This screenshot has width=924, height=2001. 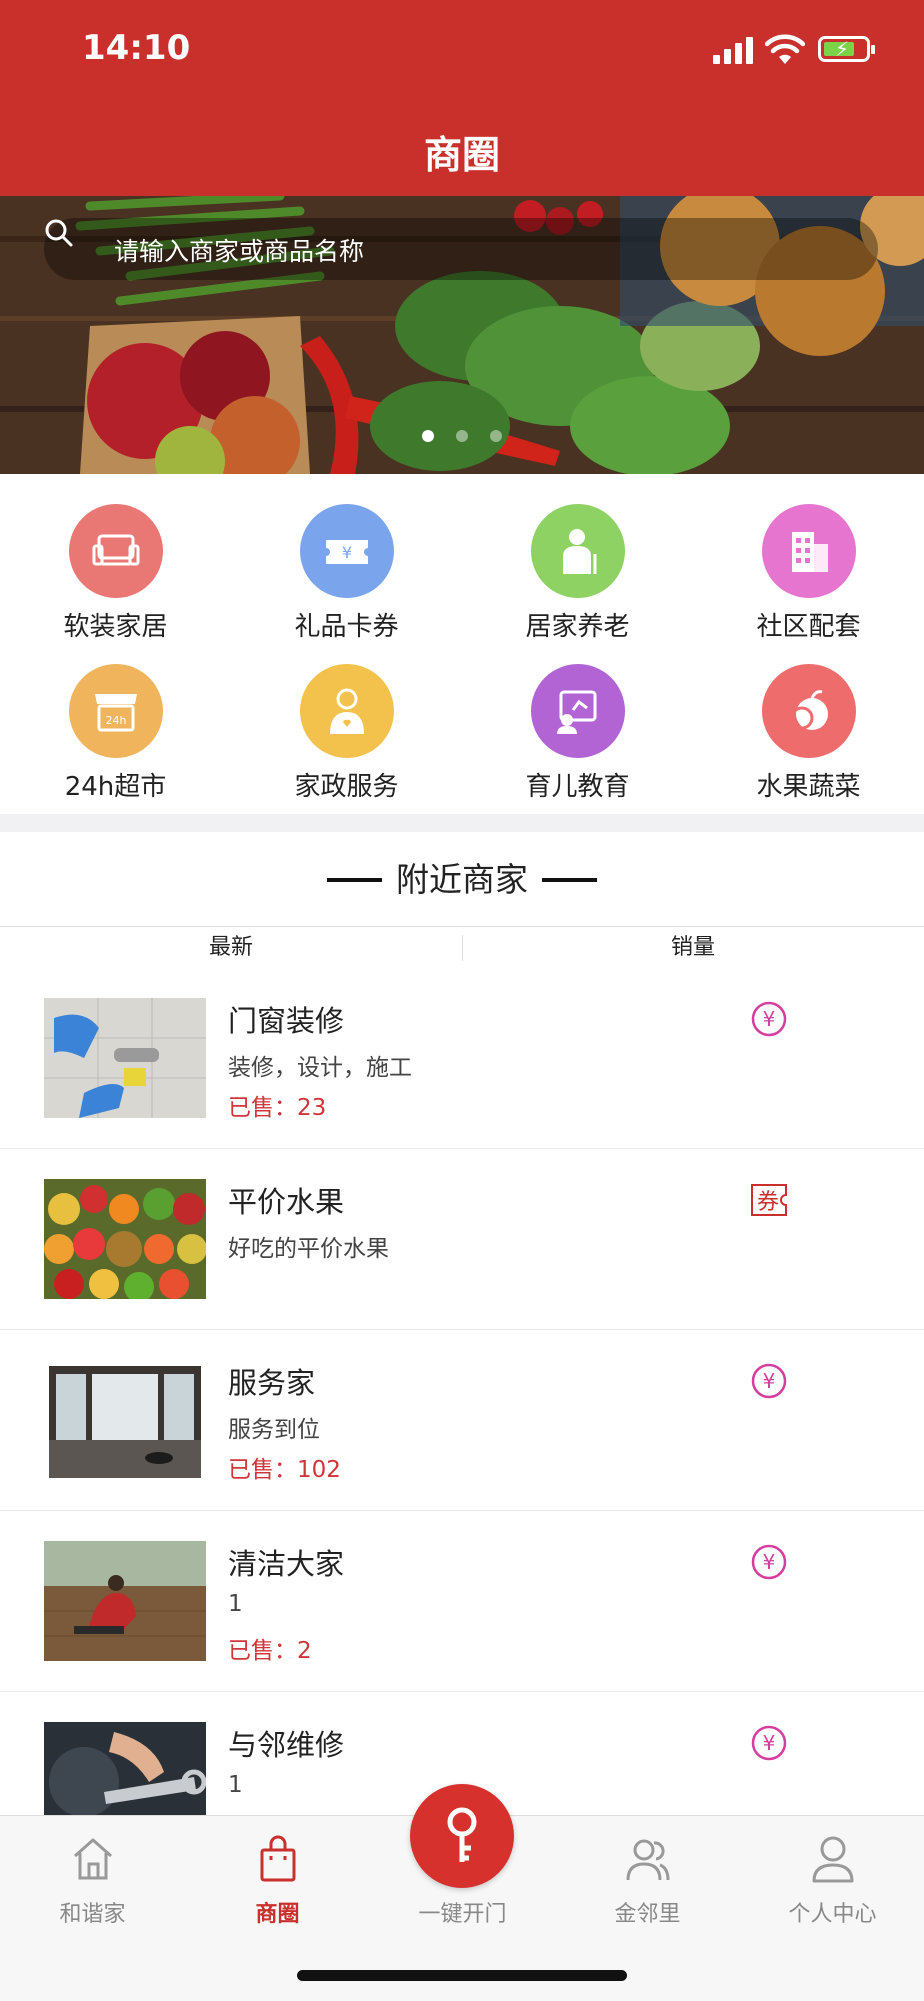 What do you see at coordinates (809, 551) in the screenshot?
I see `building-icon` at bounding box center [809, 551].